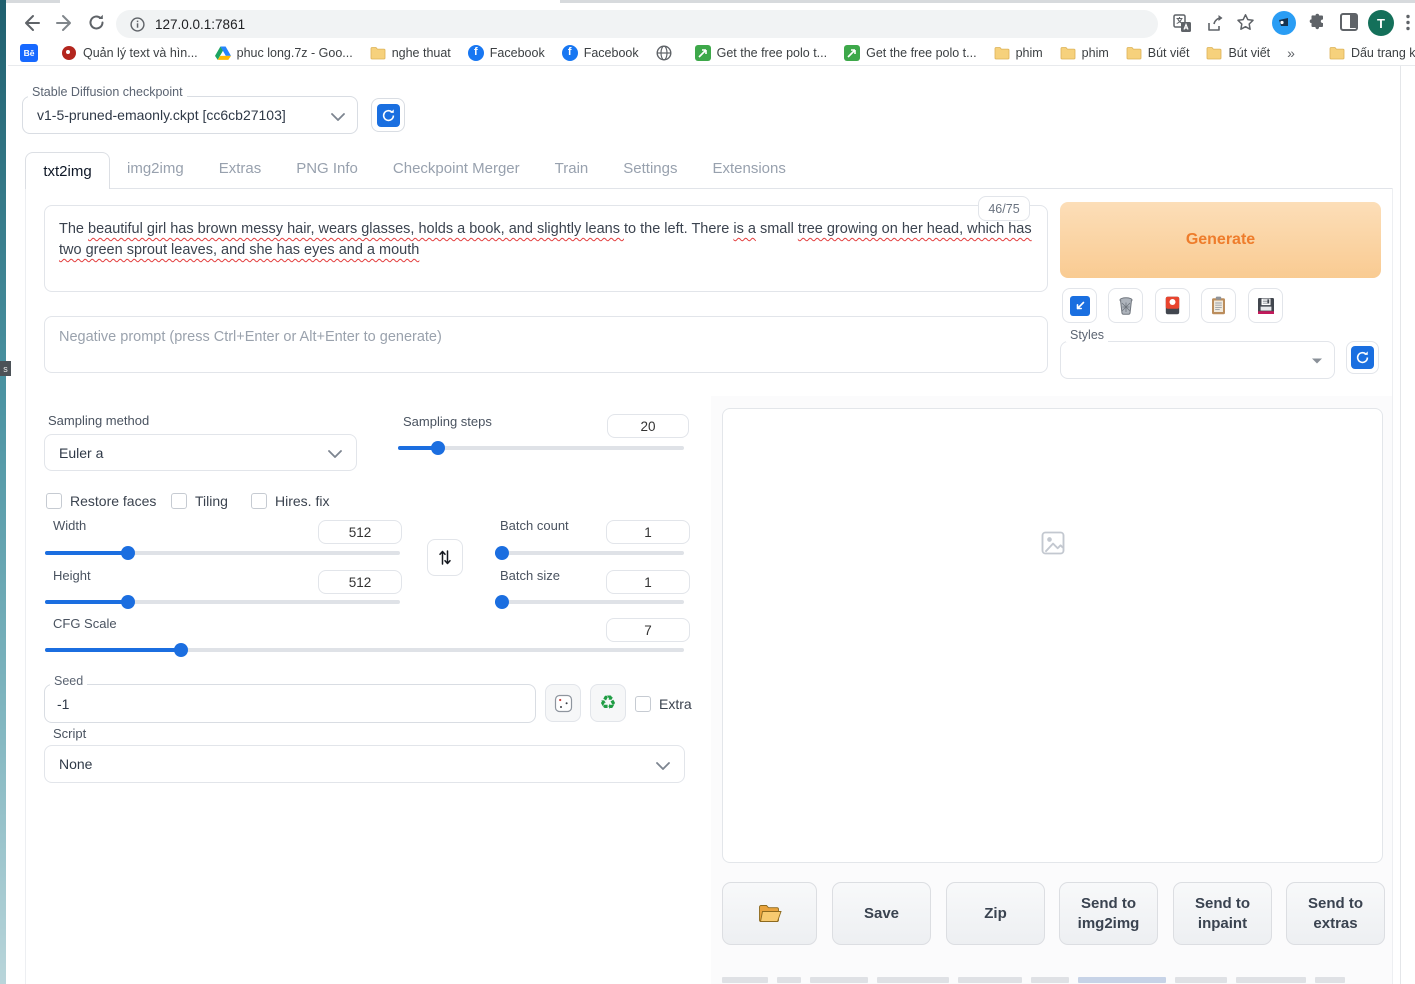  What do you see at coordinates (475, 52) in the screenshot?
I see `facebook-icon: f` at bounding box center [475, 52].